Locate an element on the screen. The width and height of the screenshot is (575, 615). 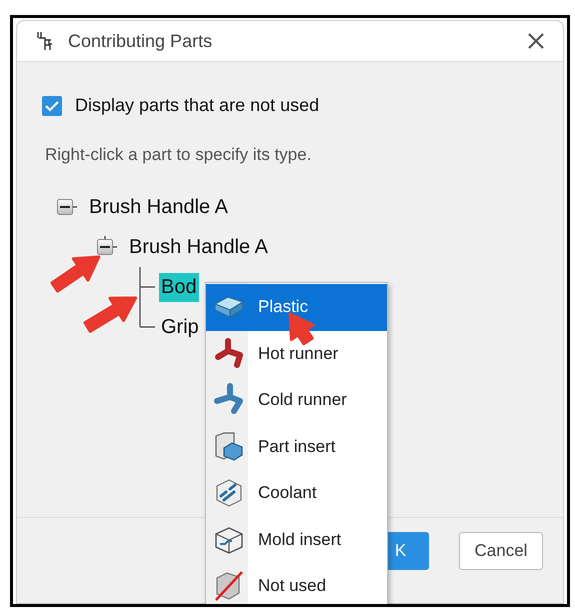
pipe-icon is located at coordinates (229, 353).